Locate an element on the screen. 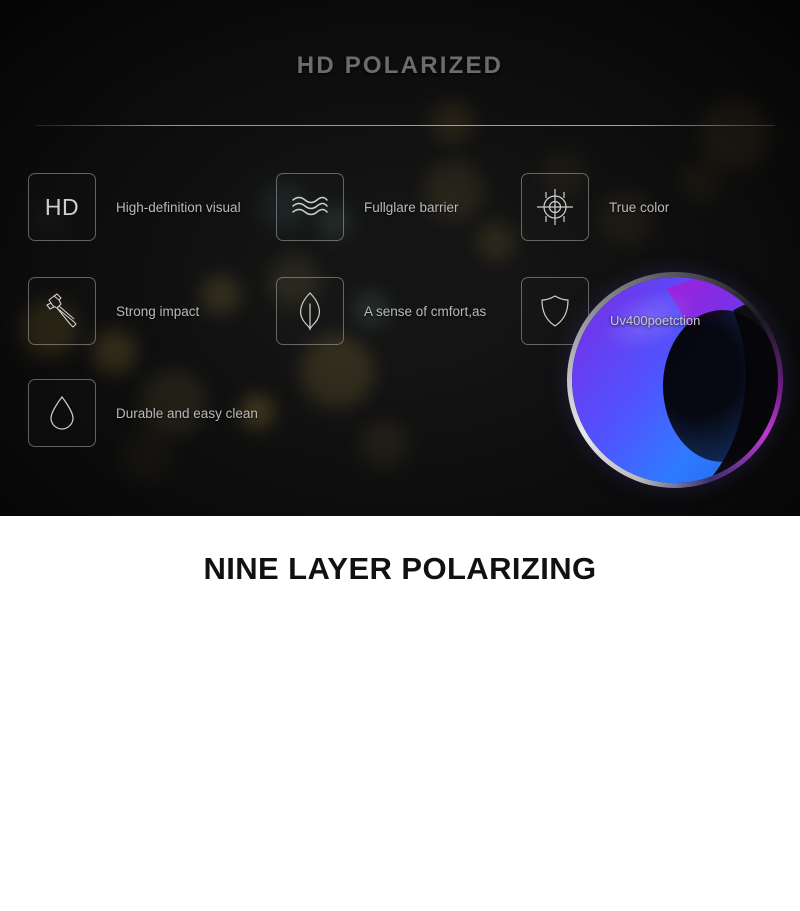  page-title: HD POLARIZED is located at coordinates (400, 65).